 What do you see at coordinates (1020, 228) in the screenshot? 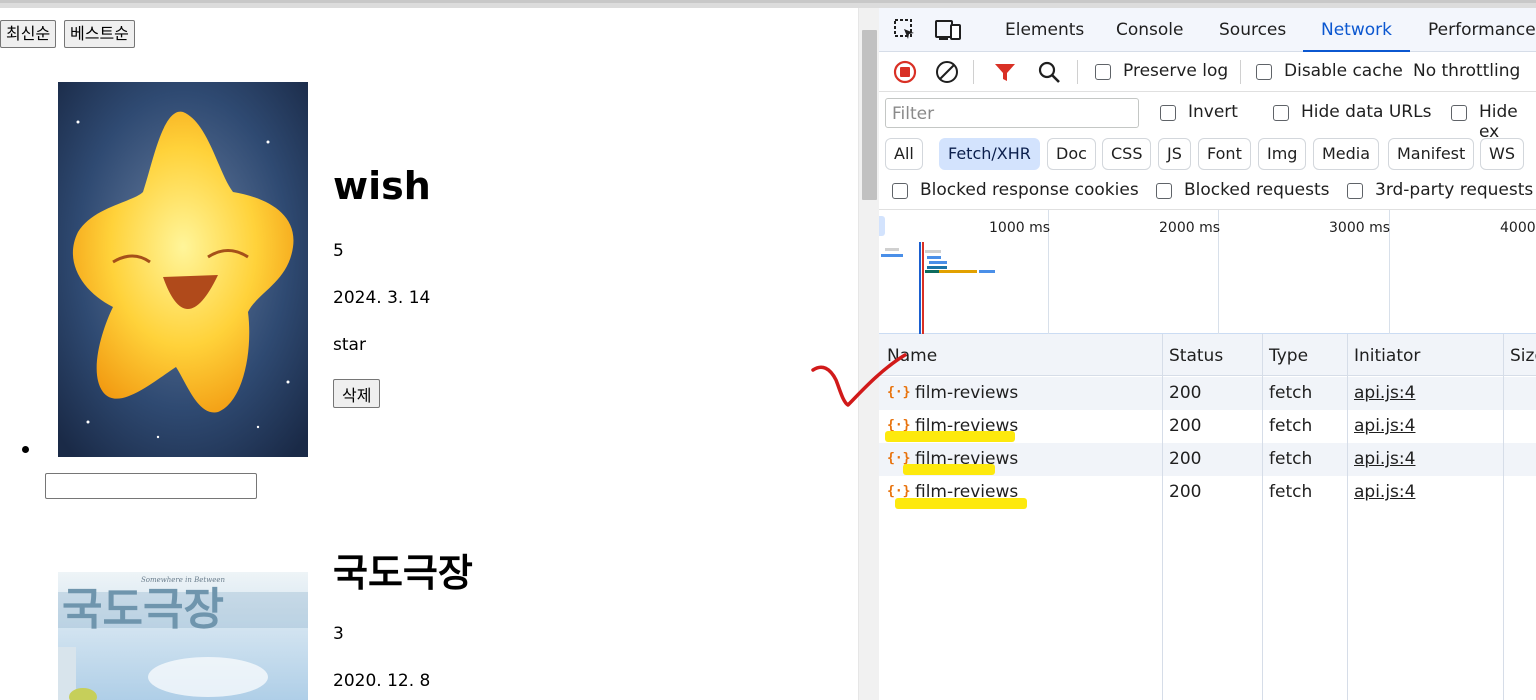
I see `timeline-tick: 1000 ms` at bounding box center [1020, 228].